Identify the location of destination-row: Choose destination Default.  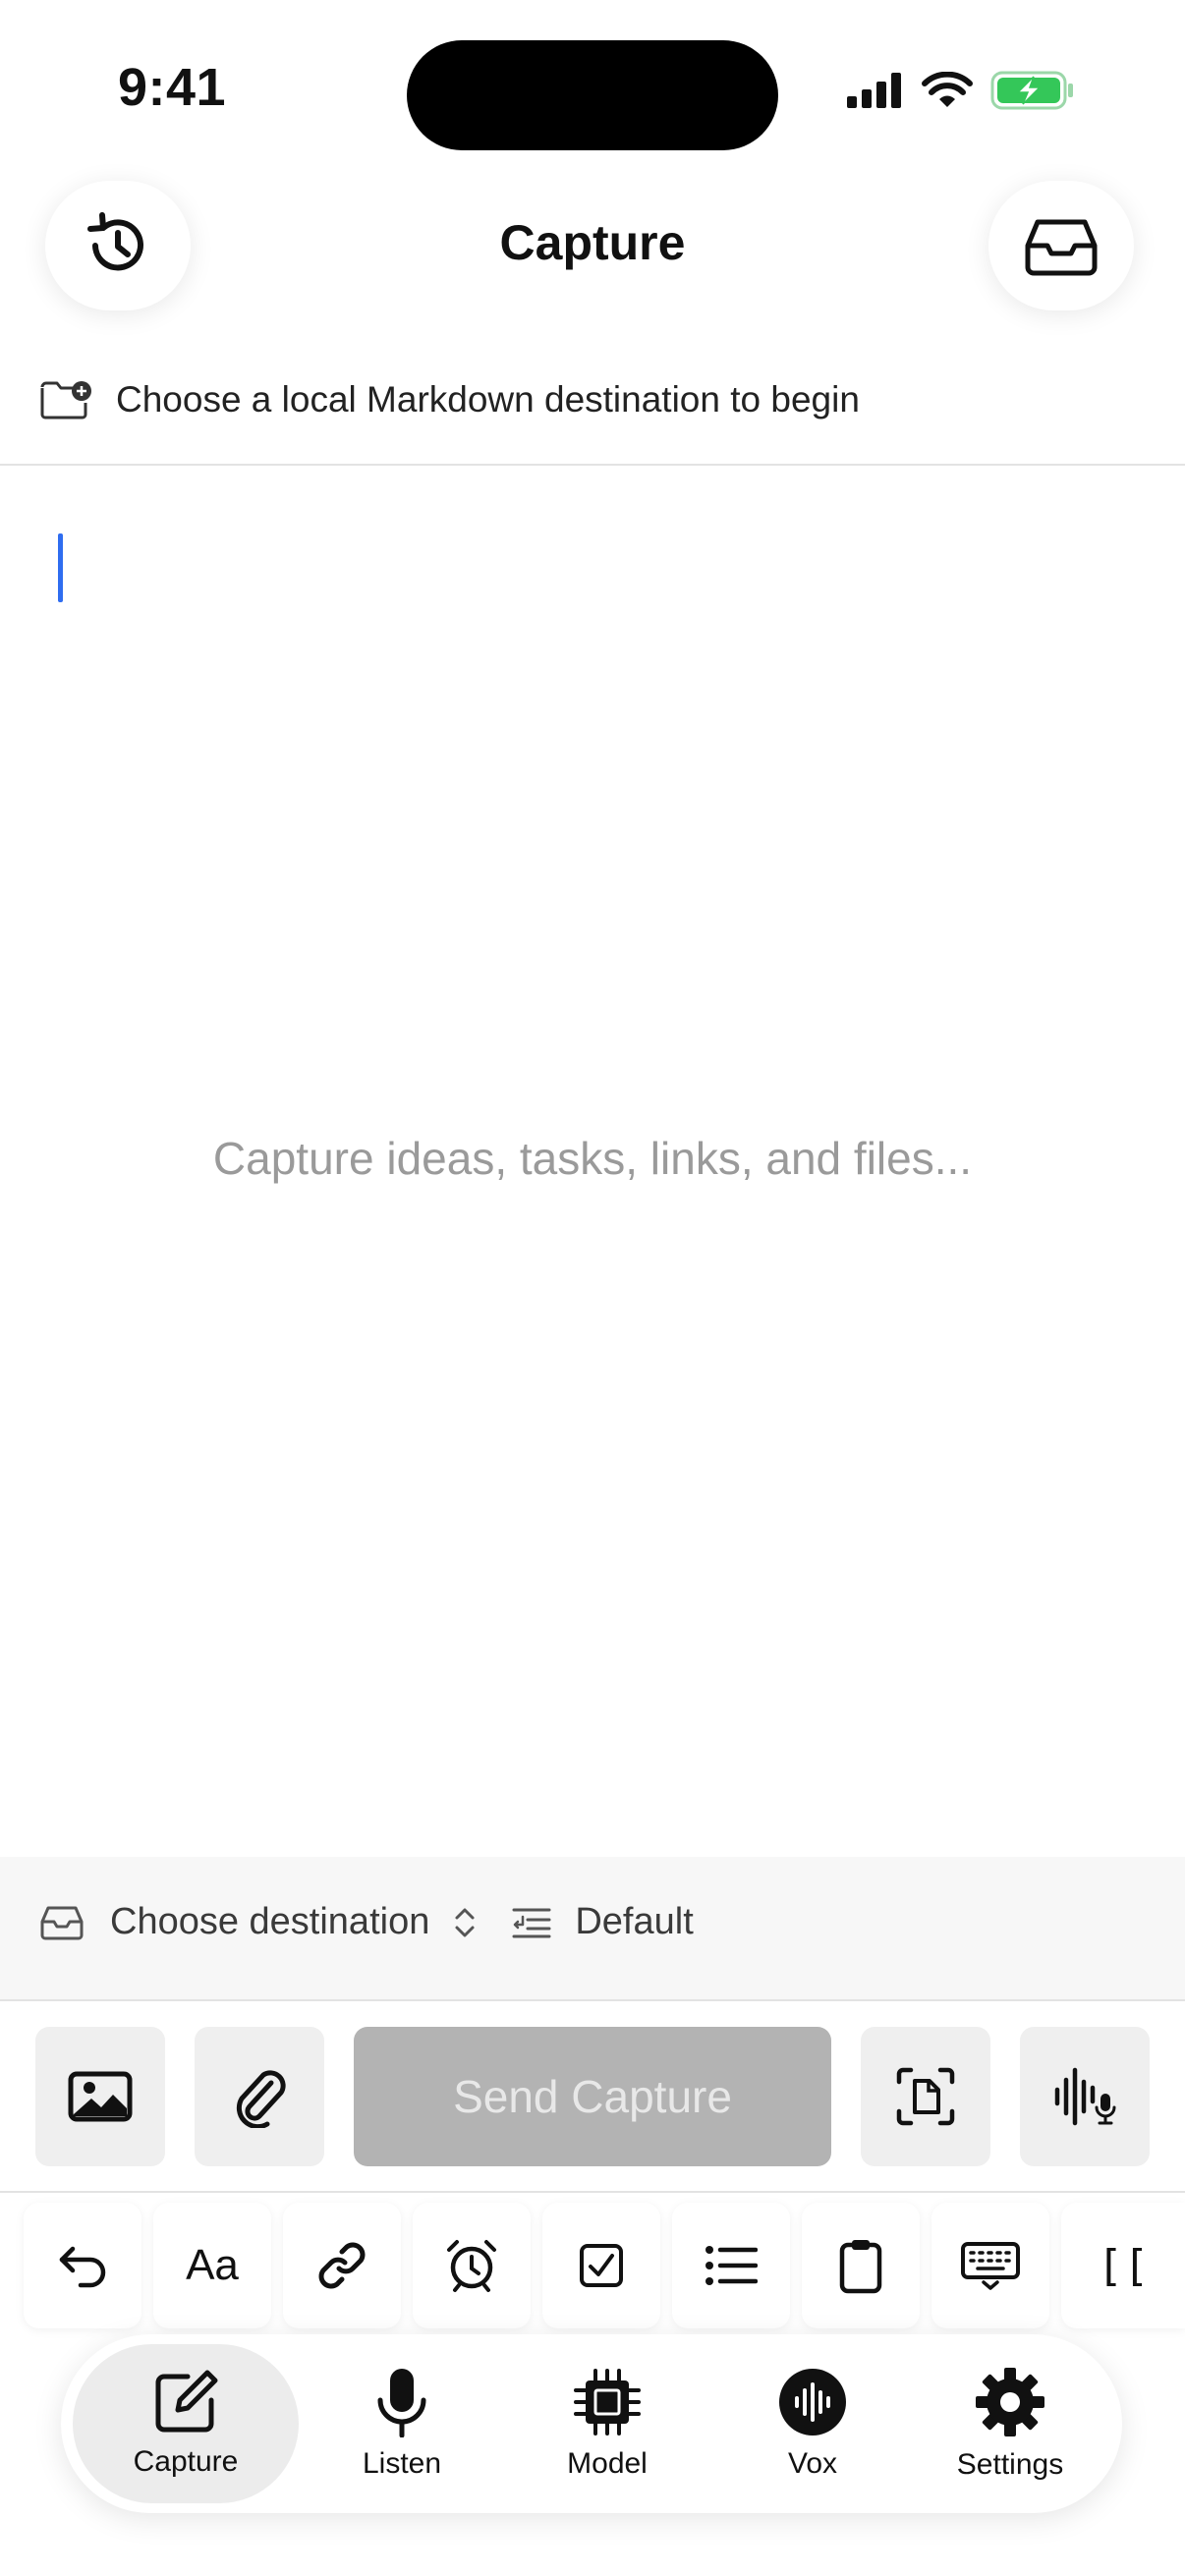
(367, 1922).